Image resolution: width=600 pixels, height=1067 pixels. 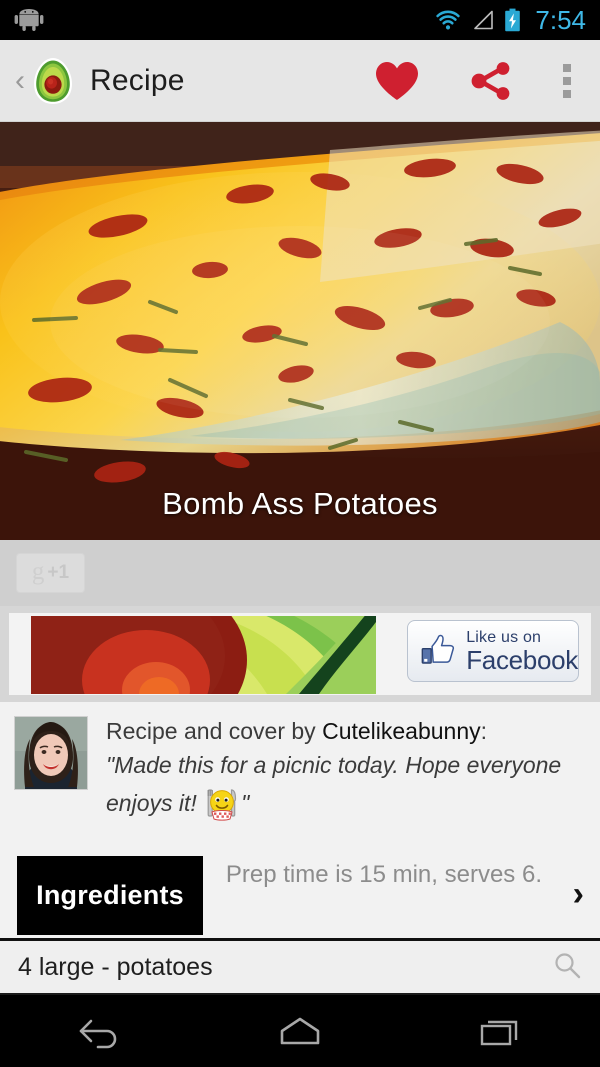 I want to click on wifi-icon, so click(x=448, y=20).